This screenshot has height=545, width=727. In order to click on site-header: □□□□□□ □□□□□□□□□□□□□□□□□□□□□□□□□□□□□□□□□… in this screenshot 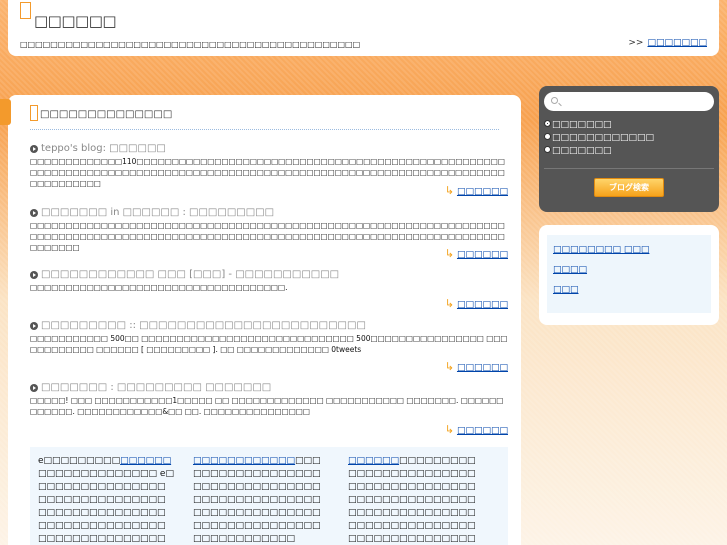, I will do `click(363, 28)`.